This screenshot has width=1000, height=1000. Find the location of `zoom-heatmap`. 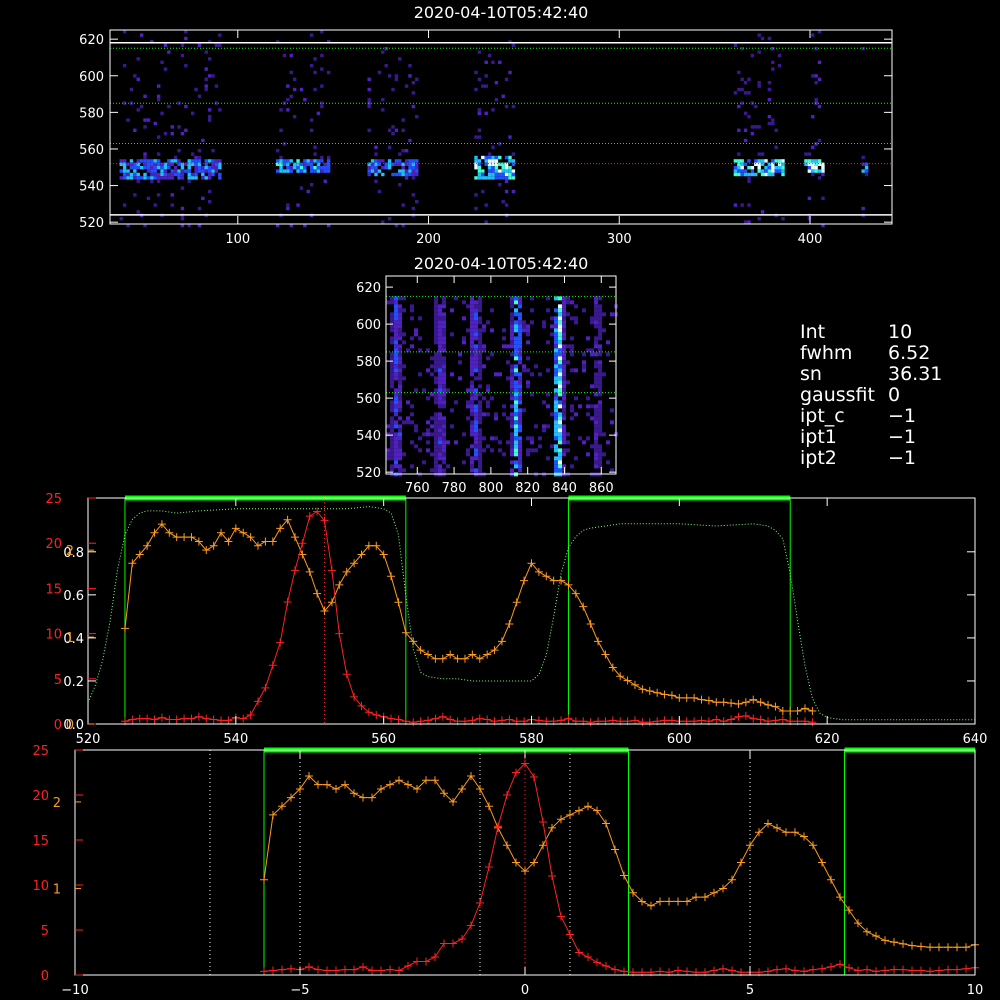

zoom-heatmap is located at coordinates (502, 386).